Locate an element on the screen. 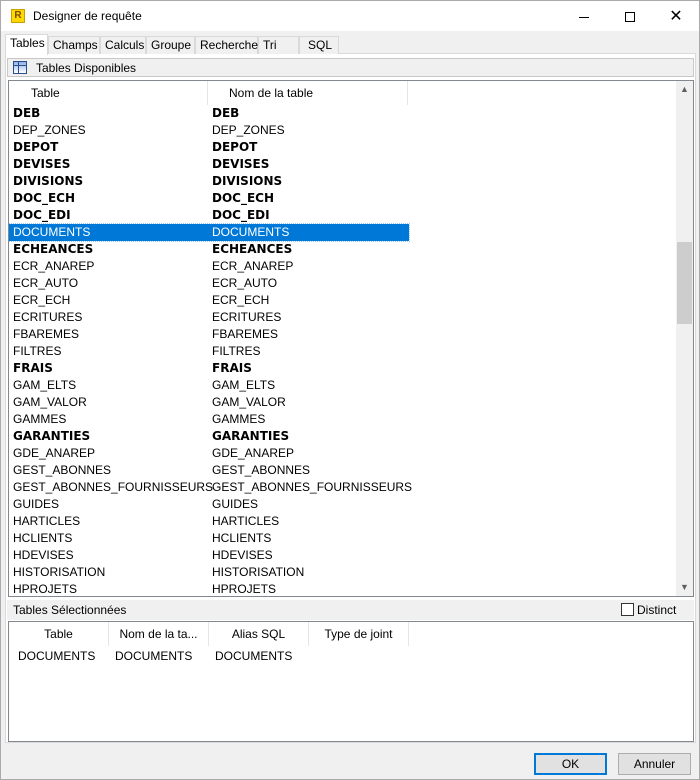  table-name-cell: GEST_ABONNES is located at coordinates (261, 470).